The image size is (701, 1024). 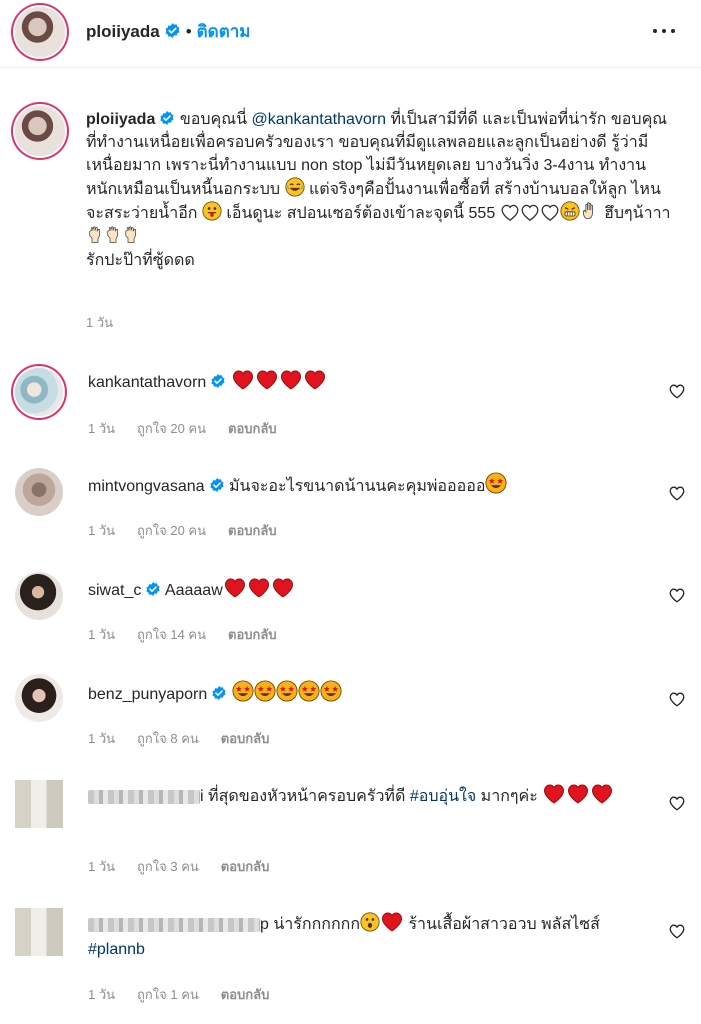 I want to click on commenter-username: siwat_c, so click(x=114, y=590).